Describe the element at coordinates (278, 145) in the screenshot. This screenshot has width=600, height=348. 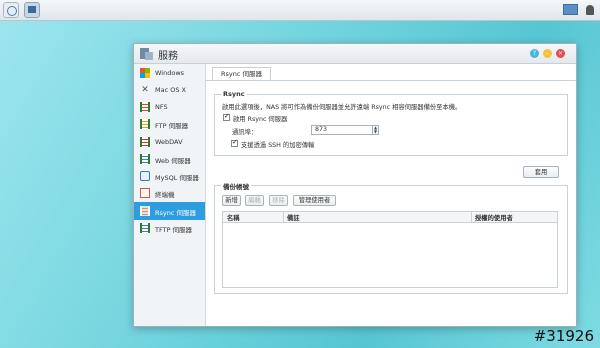
I see `ssh-encryption-label: 支援透過 SSH 的加密傳輸` at that location.